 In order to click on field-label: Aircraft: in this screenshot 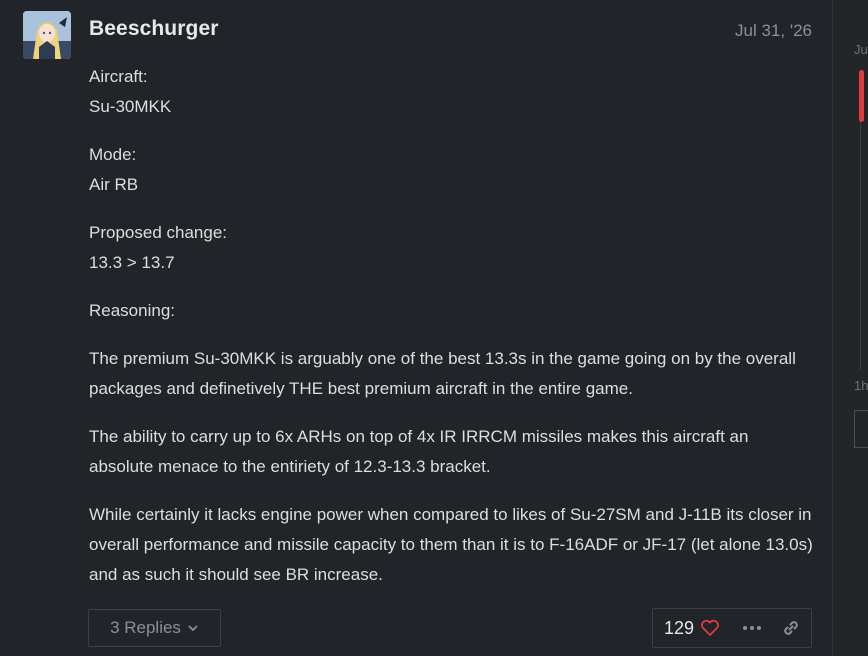, I will do `click(118, 76)`.